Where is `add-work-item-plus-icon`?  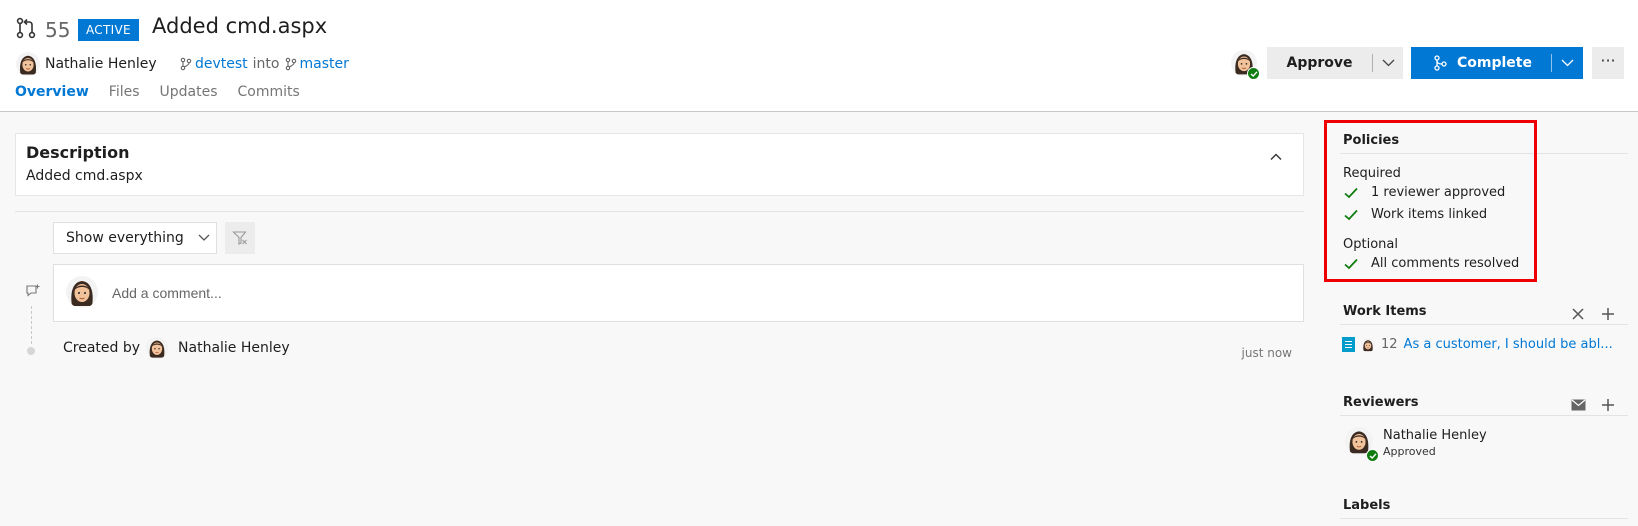
add-work-item-plus-icon is located at coordinates (1608, 314).